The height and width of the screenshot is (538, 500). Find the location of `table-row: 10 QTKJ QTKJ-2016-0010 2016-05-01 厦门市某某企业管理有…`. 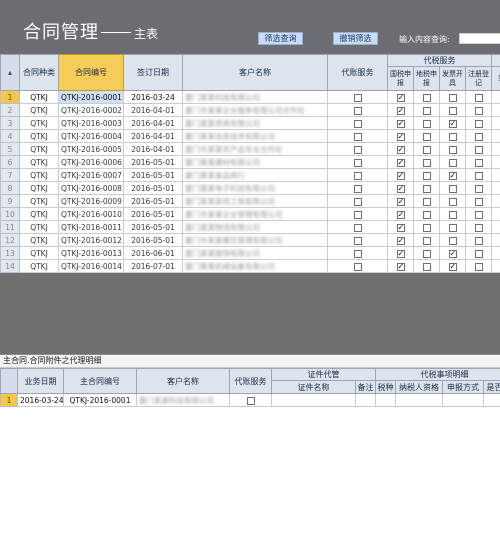

table-row: 10 QTKJ QTKJ-2016-0010 2016-05-01 厦门市某某企业管理有… is located at coordinates (250, 214).